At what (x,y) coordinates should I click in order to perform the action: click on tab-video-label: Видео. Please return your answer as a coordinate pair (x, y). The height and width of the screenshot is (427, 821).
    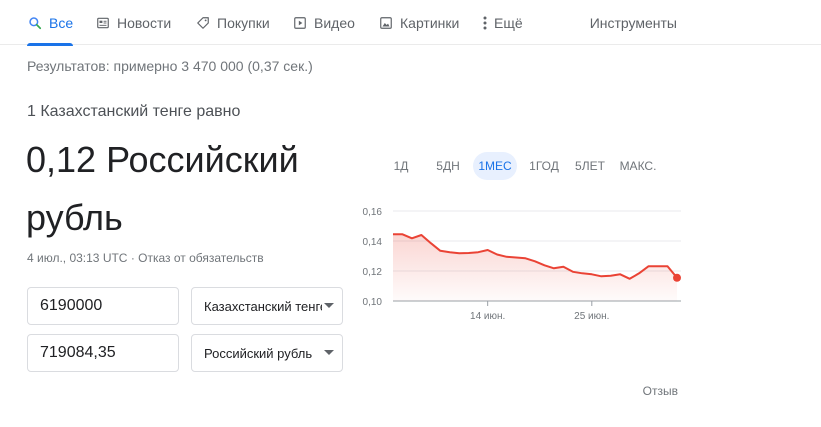
    Looking at the image, I should click on (334, 22).